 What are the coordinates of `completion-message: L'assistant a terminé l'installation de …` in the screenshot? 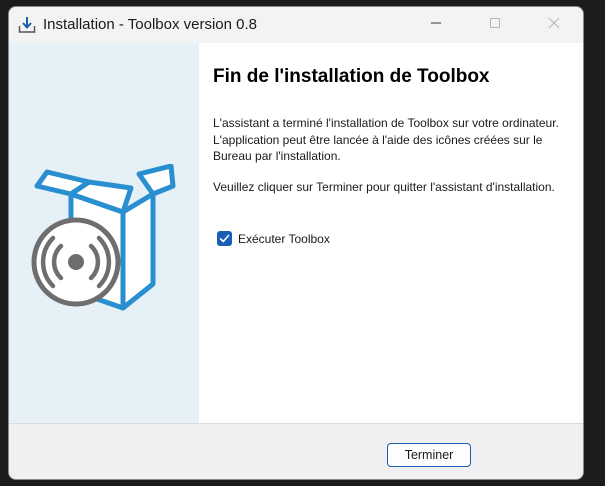 It's located at (386, 139).